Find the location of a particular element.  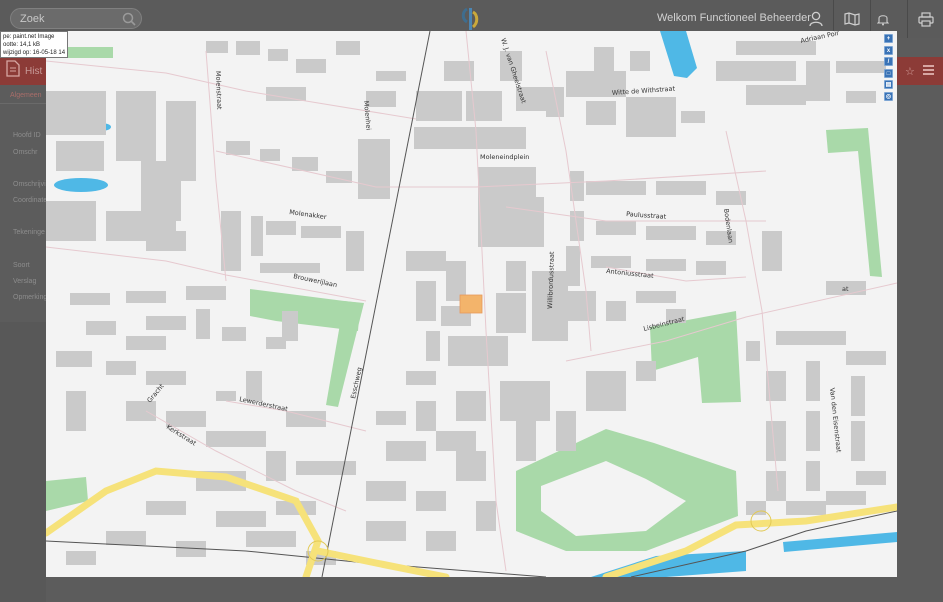

search-box is located at coordinates (76, 18).